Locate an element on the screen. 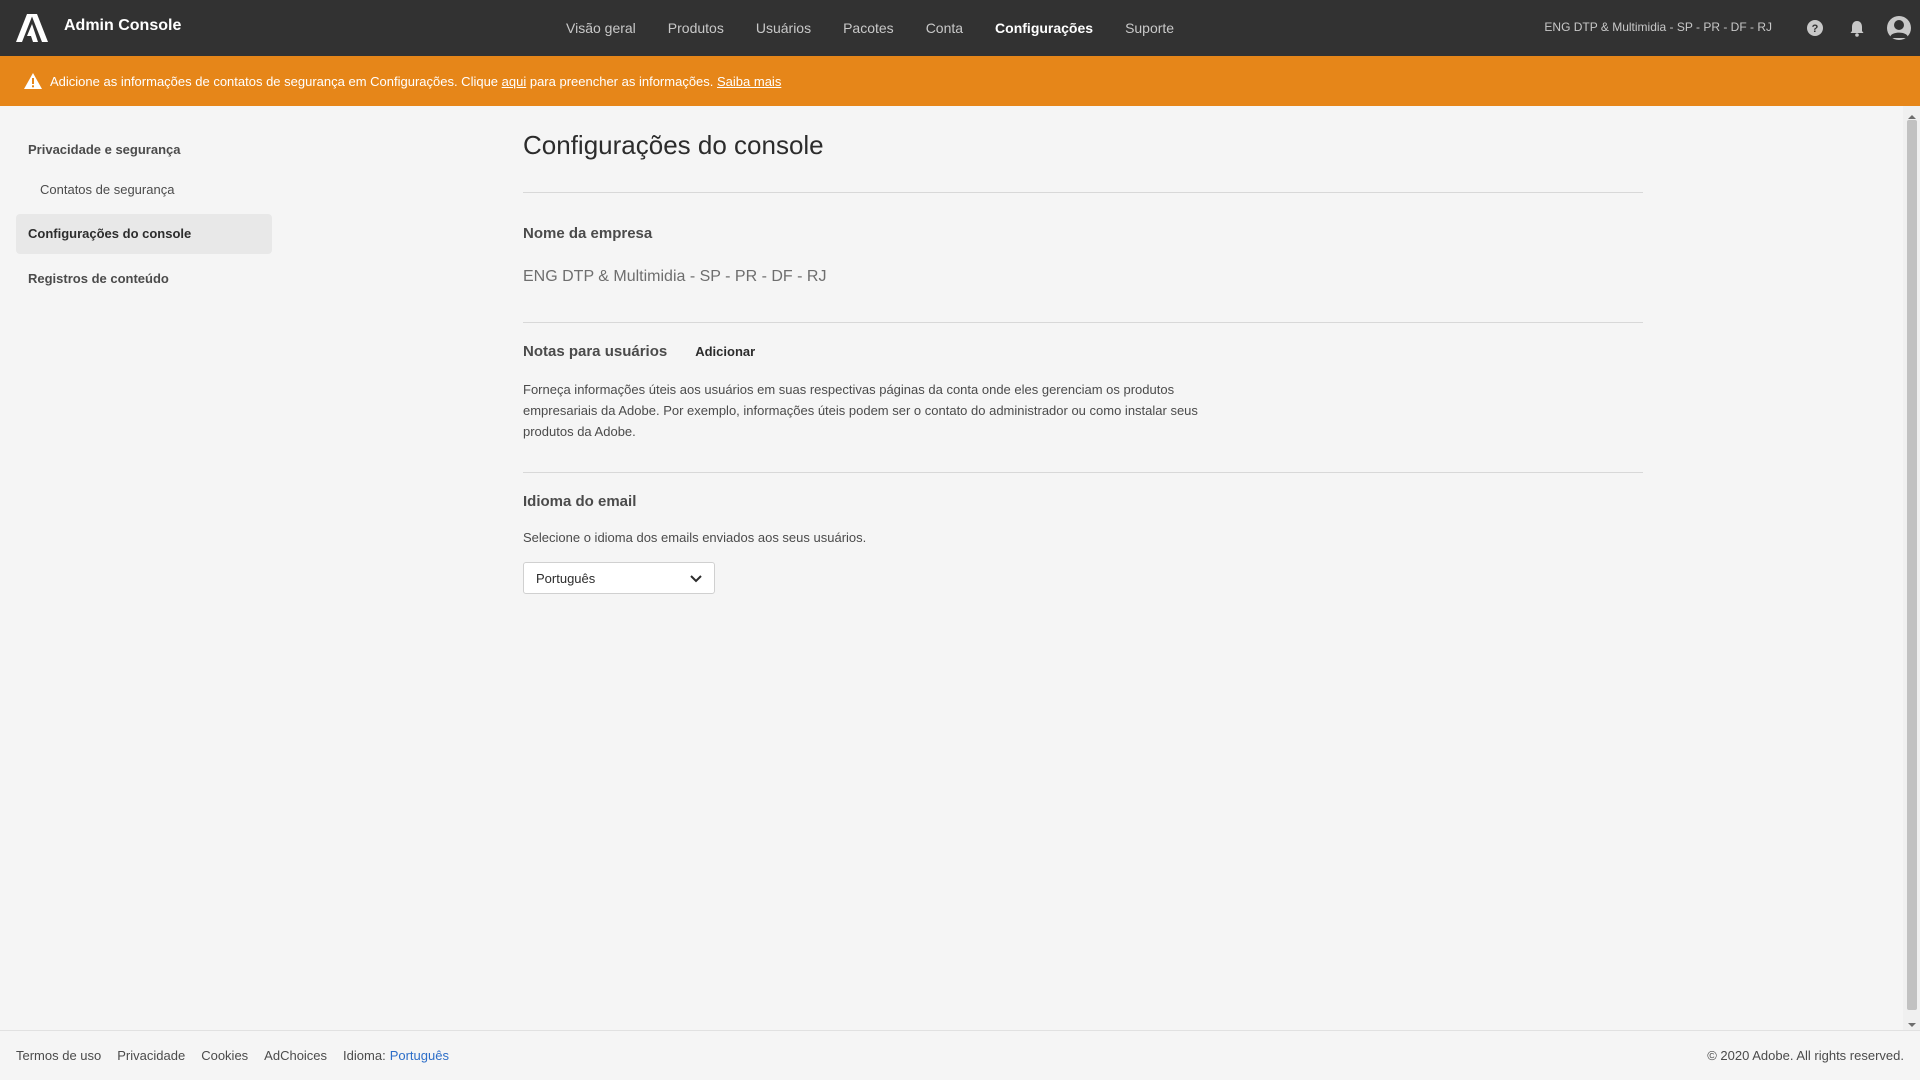  add-notes-button: Adicionar is located at coordinates (725, 351).